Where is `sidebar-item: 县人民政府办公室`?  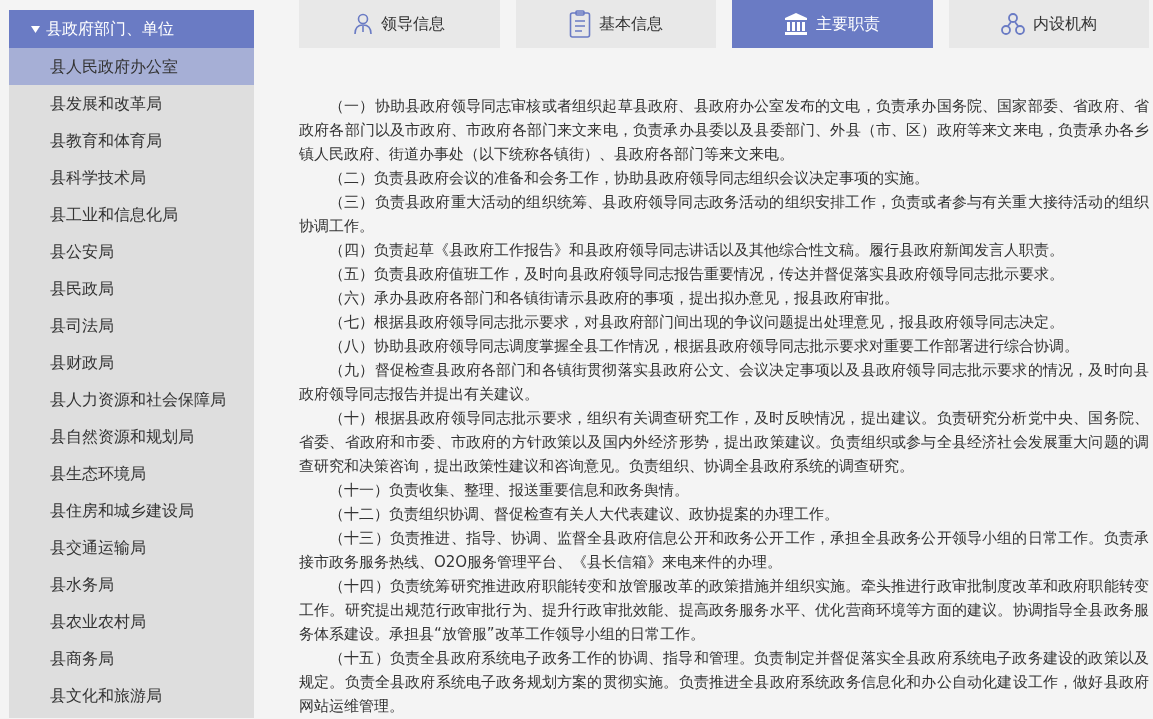 sidebar-item: 县人民政府办公室 is located at coordinates (131, 66).